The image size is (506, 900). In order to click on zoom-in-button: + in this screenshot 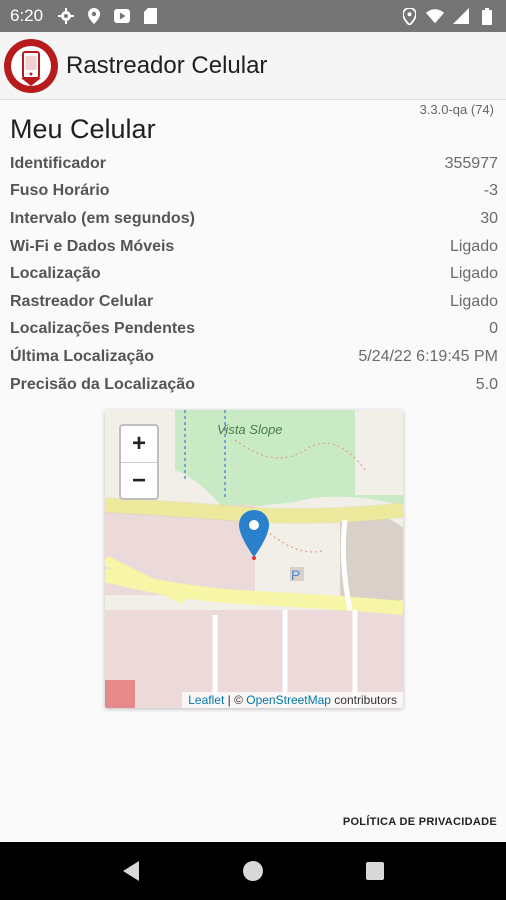, I will do `click(139, 444)`.